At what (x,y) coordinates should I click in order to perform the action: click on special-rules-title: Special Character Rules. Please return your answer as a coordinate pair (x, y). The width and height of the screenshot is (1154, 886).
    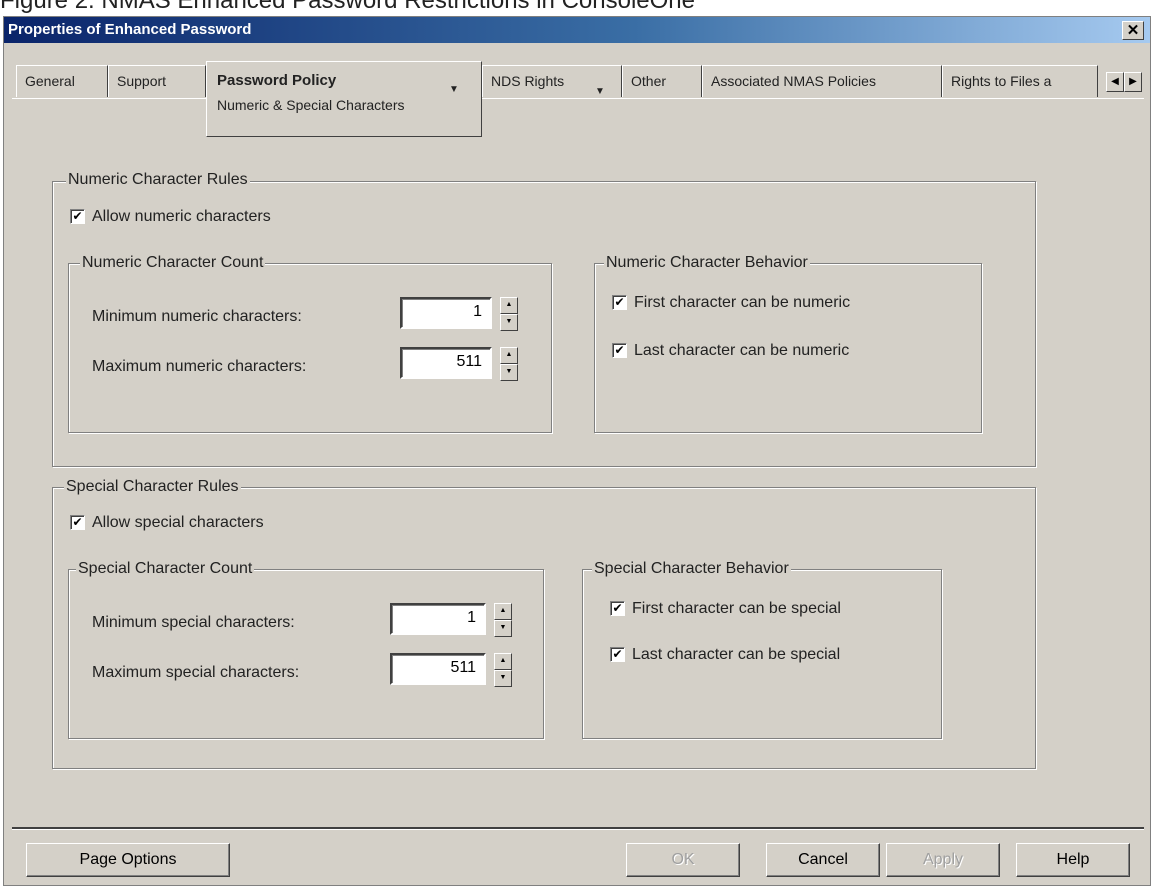
    Looking at the image, I should click on (152, 487).